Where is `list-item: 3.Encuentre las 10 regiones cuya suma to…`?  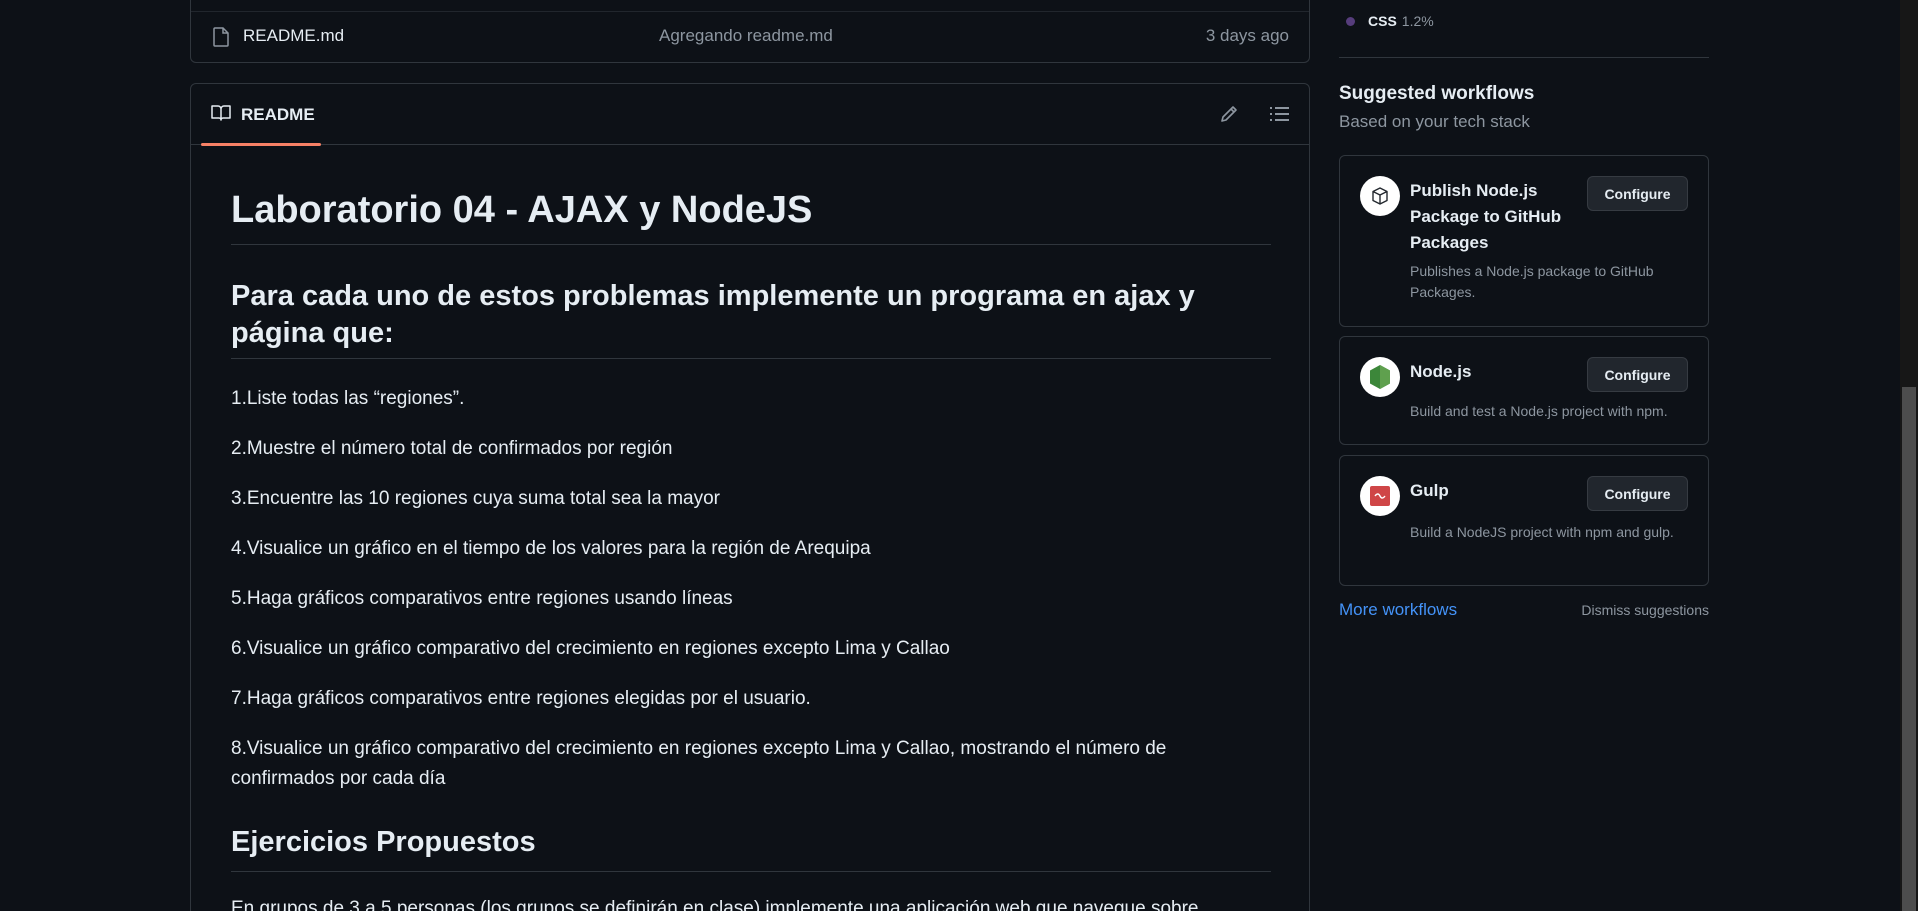
list-item: 3.Encuentre las 10 regiones cuya suma to… is located at coordinates (475, 498).